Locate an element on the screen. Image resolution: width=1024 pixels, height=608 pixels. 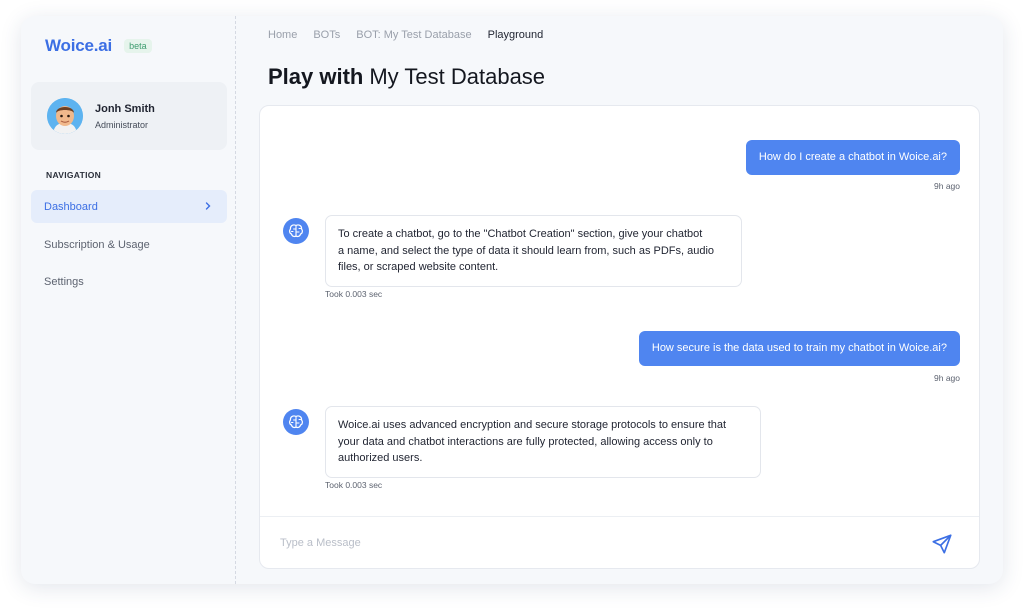
sidebar-item-subscription-usage: Subscription & Usage is located at coordinates (129, 244).